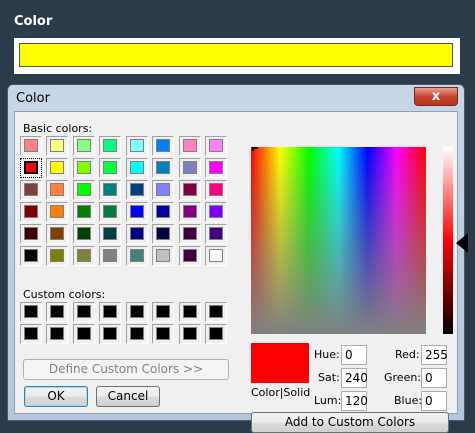 This screenshot has height=433, width=475. Describe the element at coordinates (434, 401) in the screenshot. I see `blue-input: 0` at that location.